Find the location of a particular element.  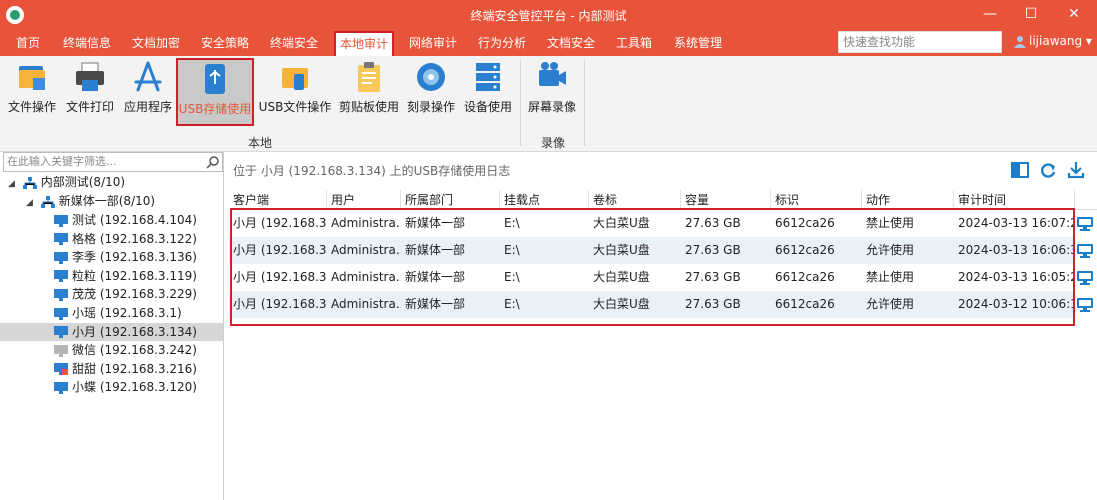

window-title: 终端安全管控平台 - 内部测试 is located at coordinates (548, 16).